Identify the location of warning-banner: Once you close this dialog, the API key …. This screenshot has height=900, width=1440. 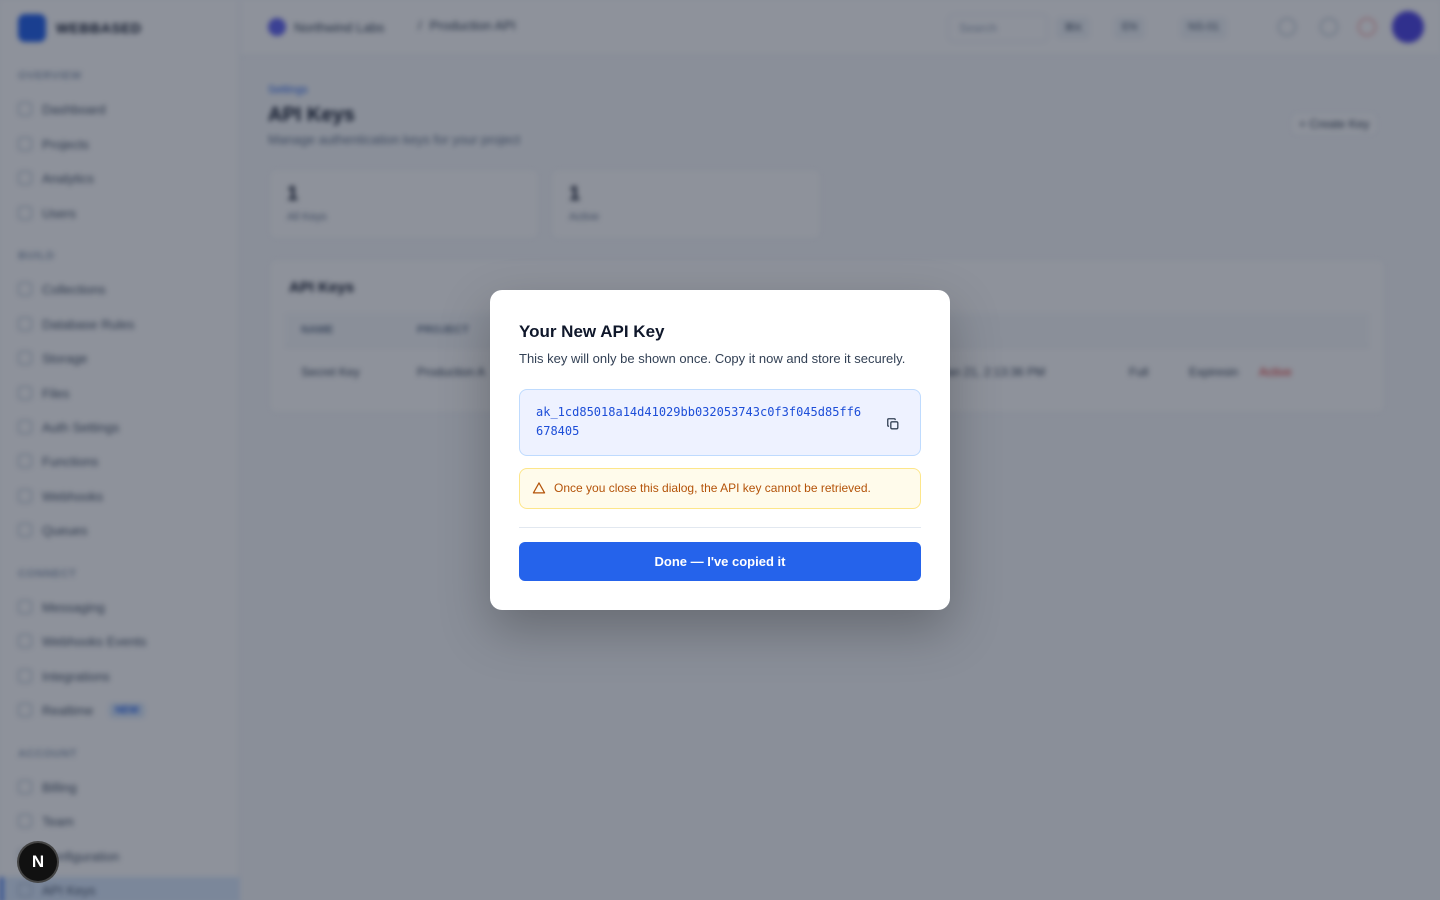
(720, 488).